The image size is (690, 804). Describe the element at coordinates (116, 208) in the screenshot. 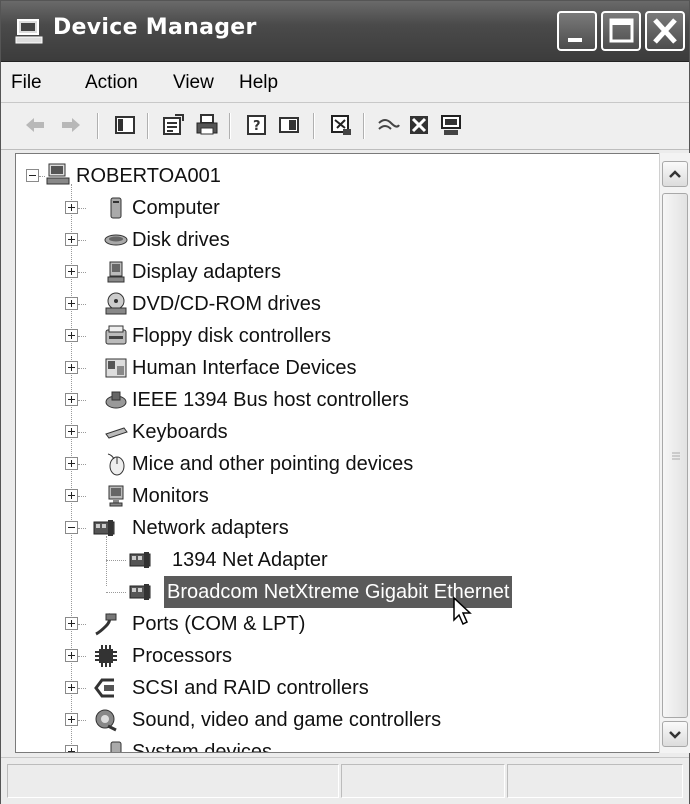

I see `computer-icon` at that location.